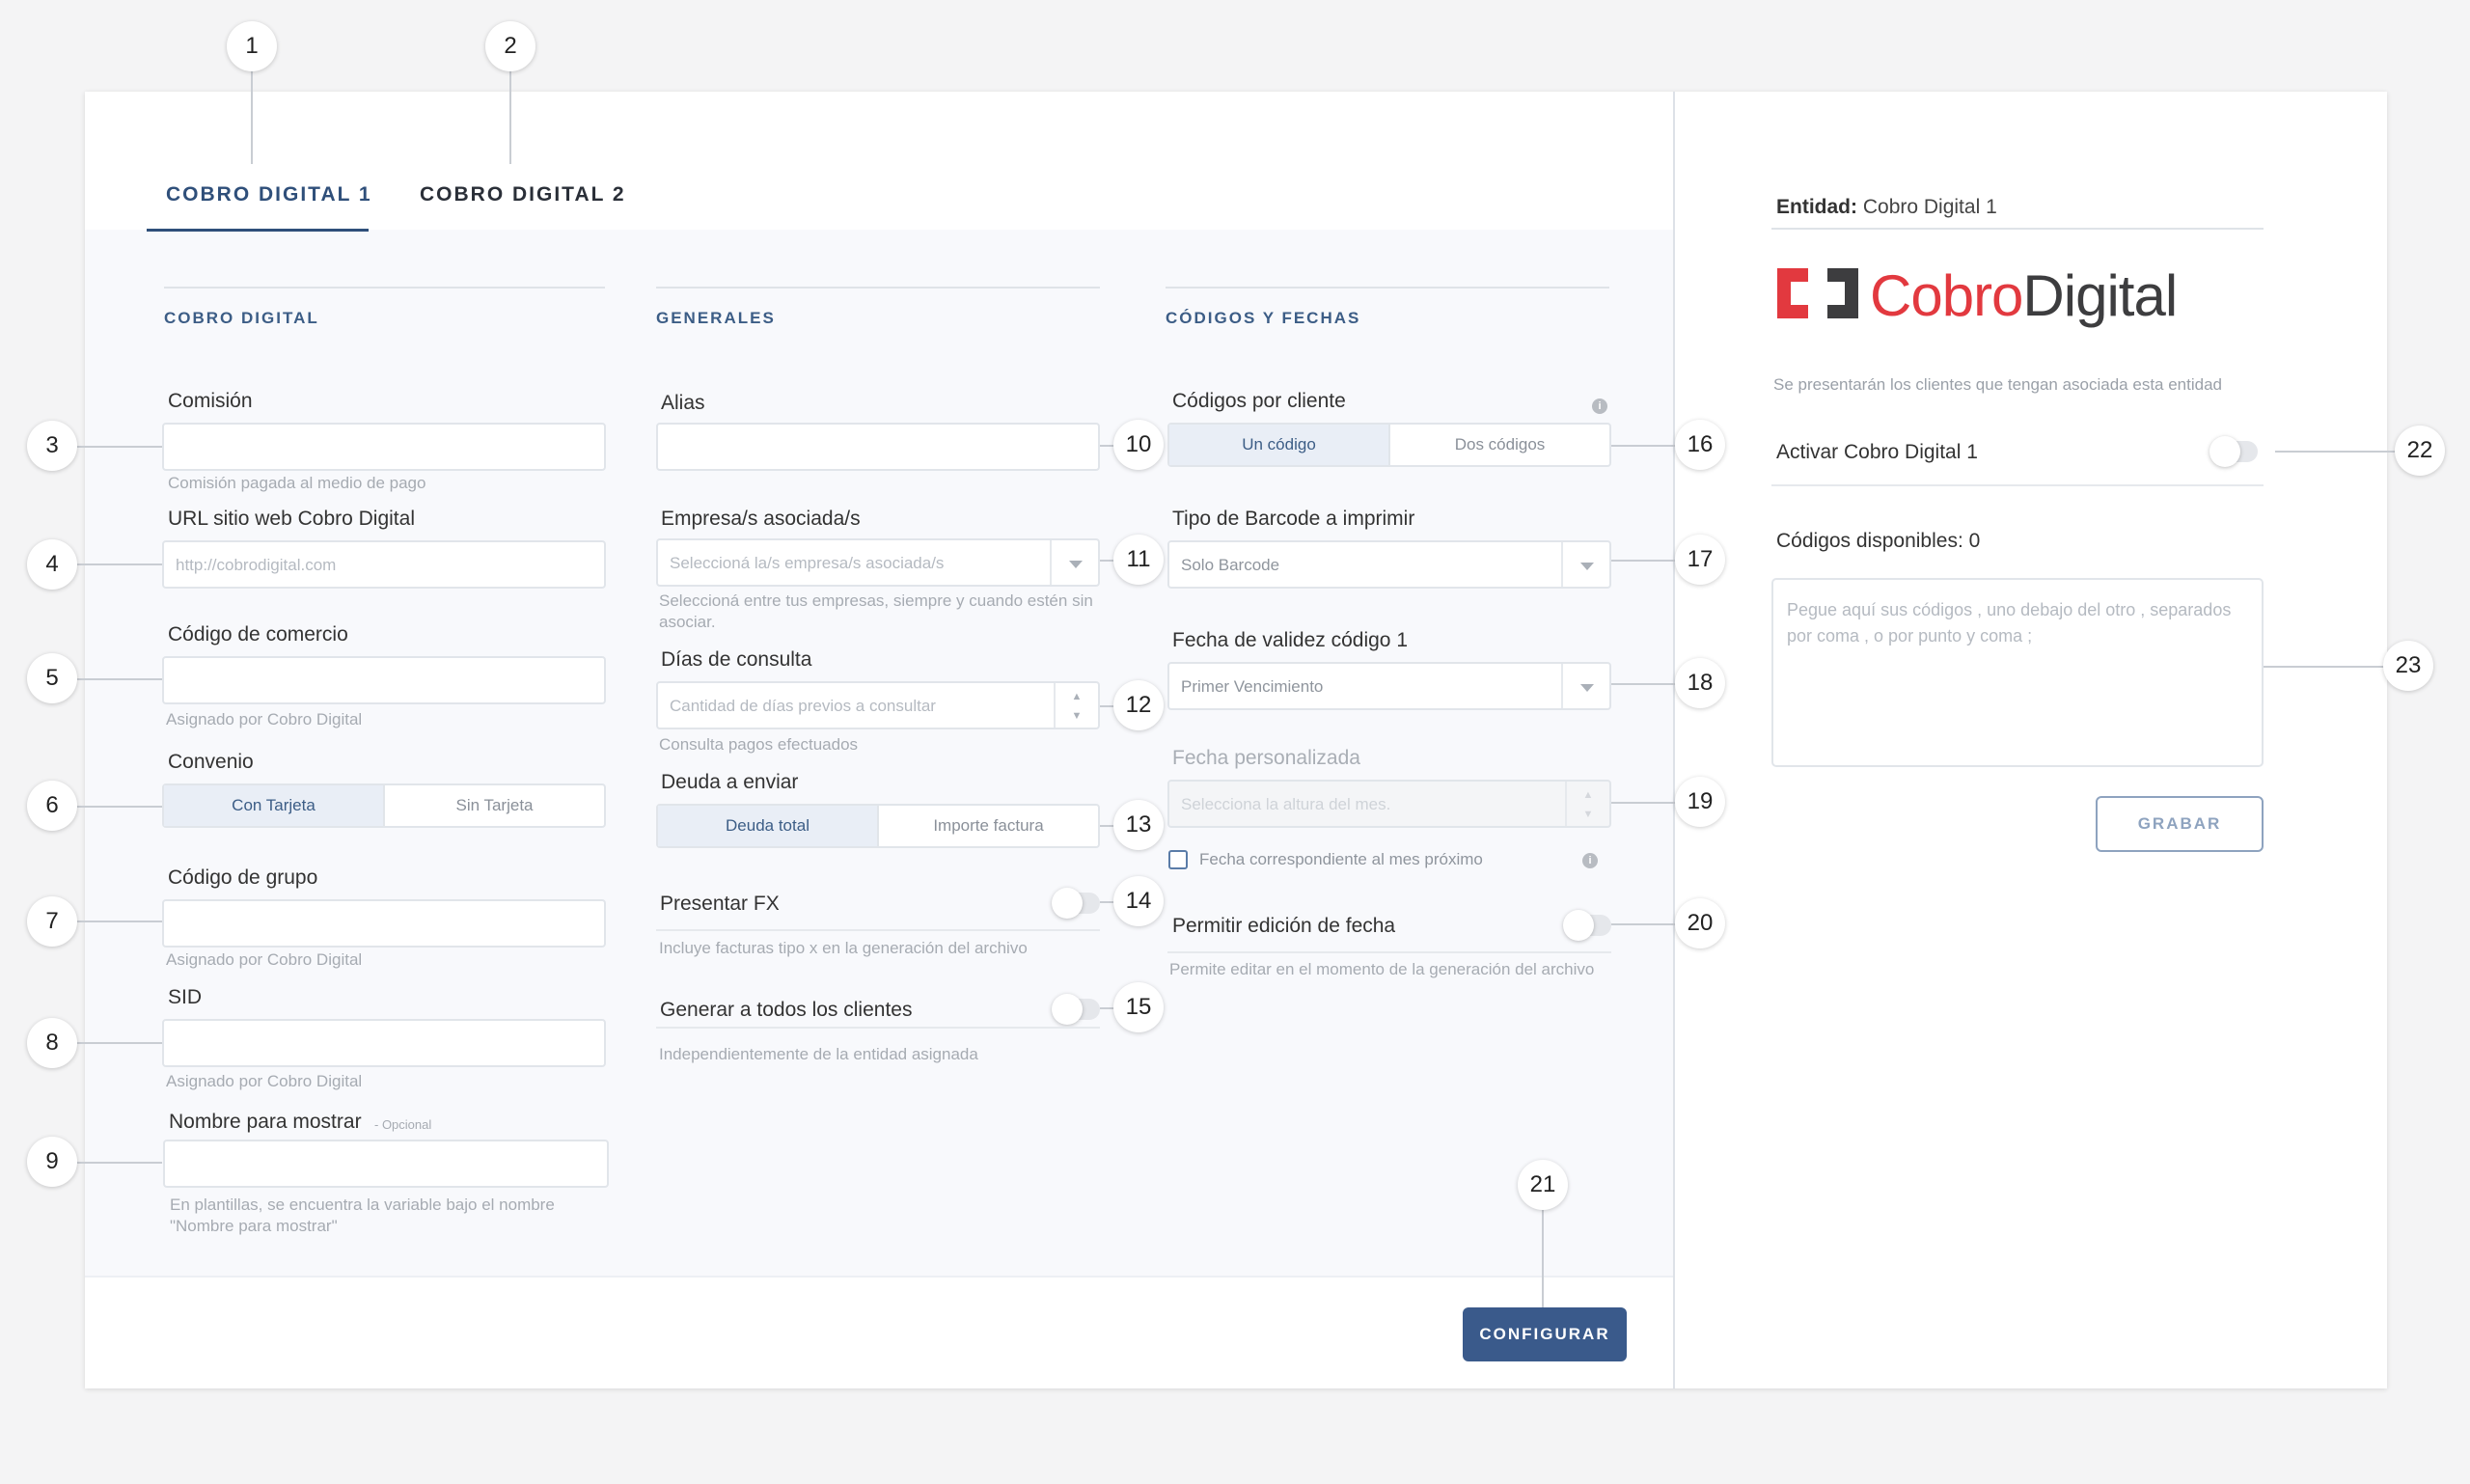 This screenshot has width=2470, height=1484. Describe the element at coordinates (2100, 295) in the screenshot. I see `logo-digital: Digital` at that location.